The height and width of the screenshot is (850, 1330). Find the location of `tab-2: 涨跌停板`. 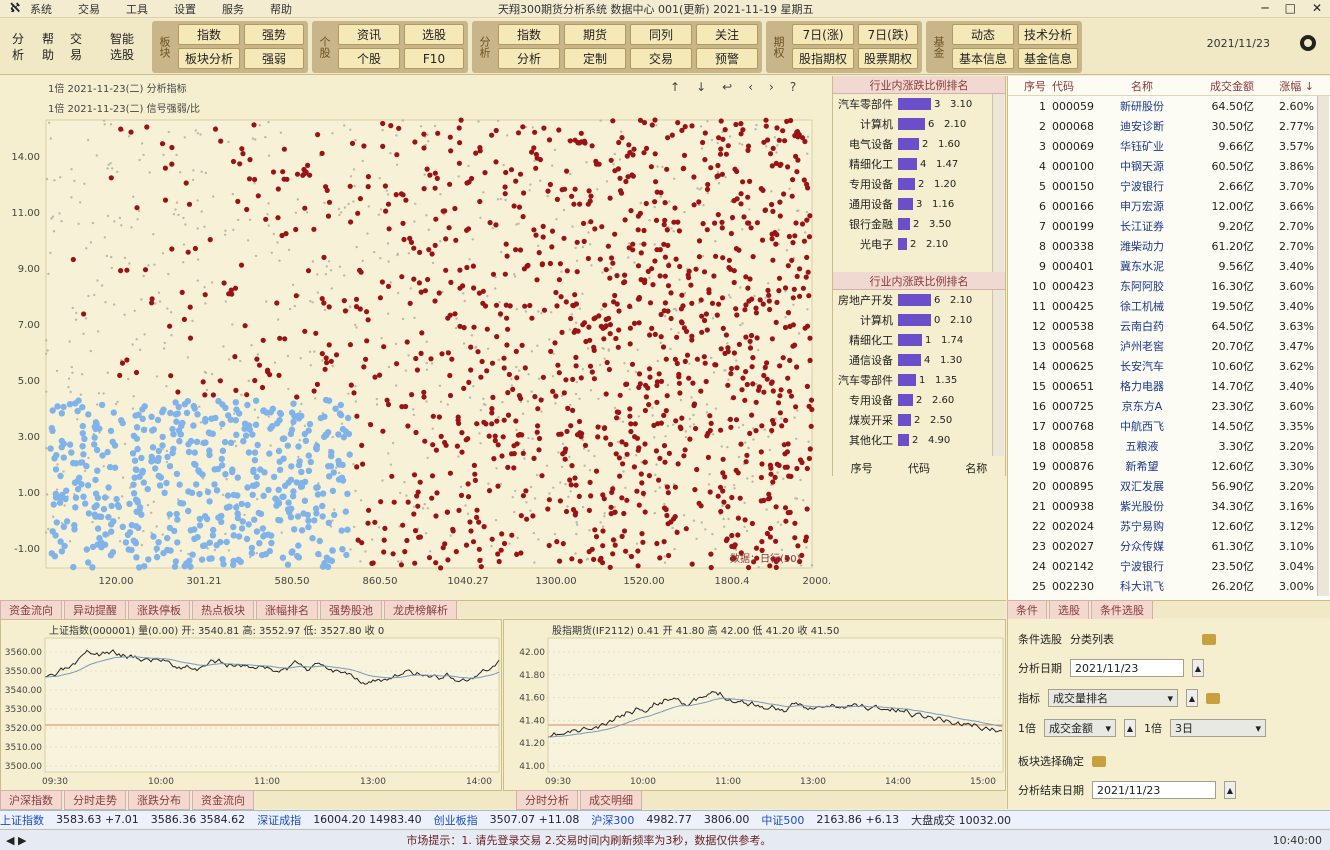

tab-2: 涨跌停板 is located at coordinates (159, 609).